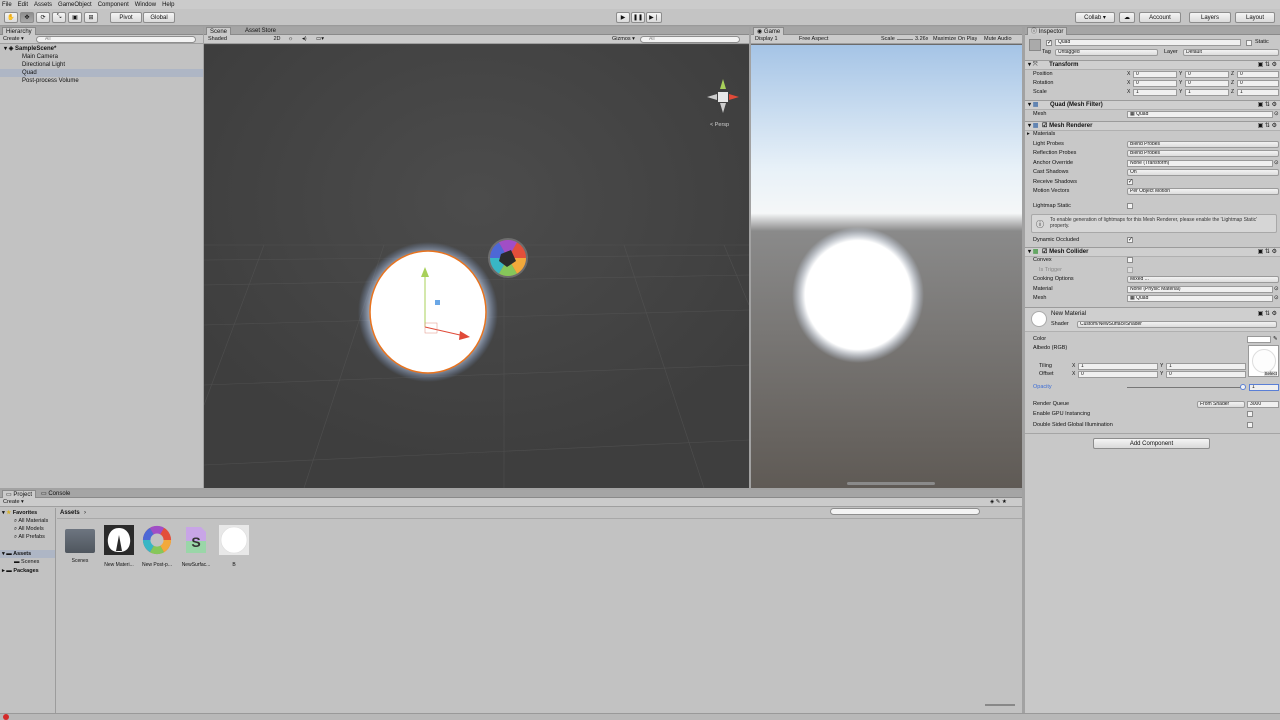 Image resolution: width=1280 pixels, height=720 pixels. What do you see at coordinates (1250, 425) in the screenshot?
I see `double-sided-gi-checkbox` at bounding box center [1250, 425].